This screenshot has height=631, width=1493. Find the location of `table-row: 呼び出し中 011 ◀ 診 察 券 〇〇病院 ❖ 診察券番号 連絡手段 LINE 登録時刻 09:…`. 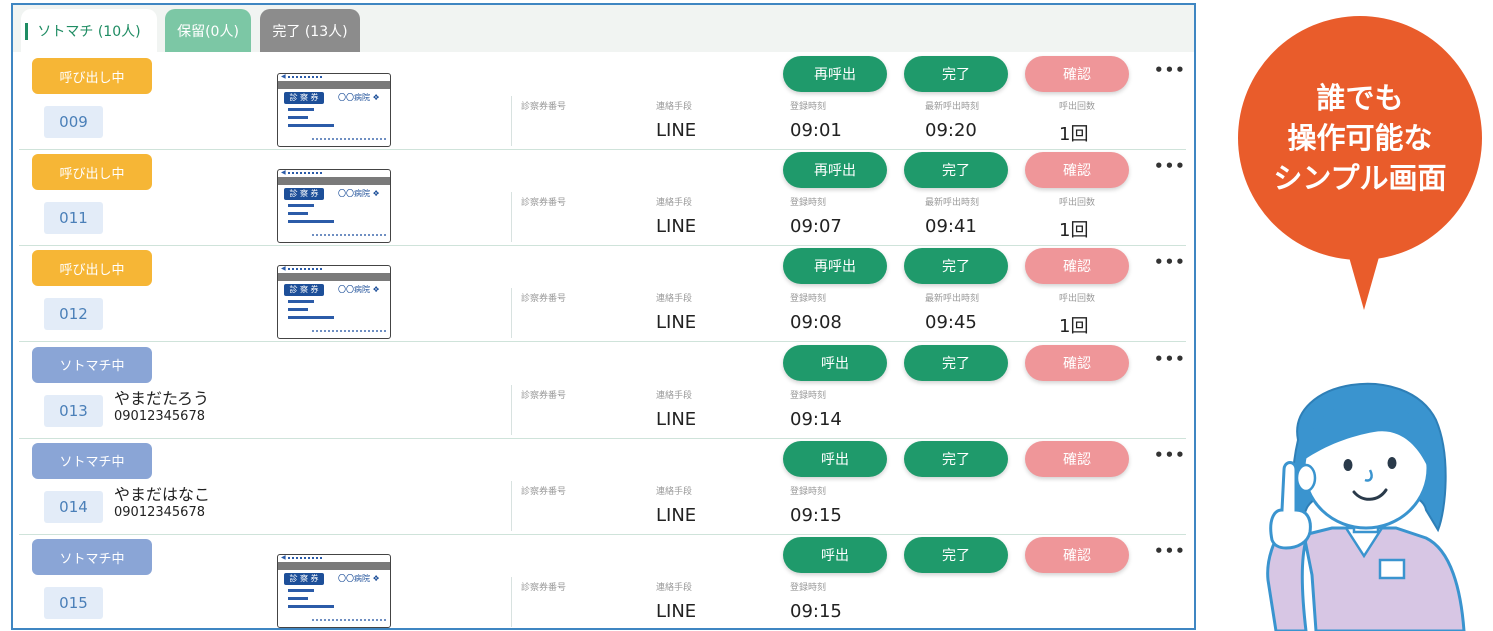

table-row: 呼び出し中 011 ◀ 診 察 券 〇〇病院 ❖ 診察券番号 連絡手段 LINE 登録時刻 09:… is located at coordinates (603, 198).